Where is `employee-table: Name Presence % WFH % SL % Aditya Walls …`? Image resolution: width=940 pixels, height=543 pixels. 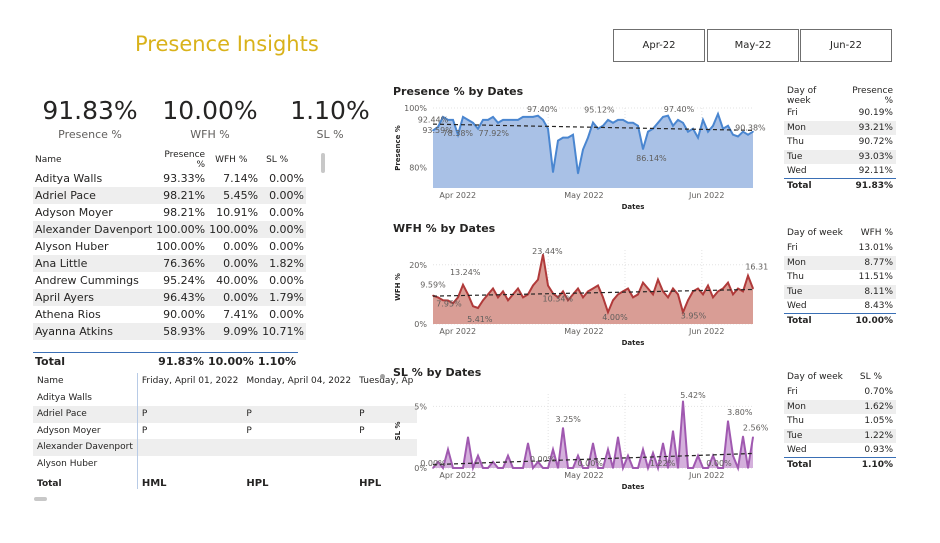 employee-table: Name Presence % WFH % SL % Aditya Walls … is located at coordinates (170, 245).